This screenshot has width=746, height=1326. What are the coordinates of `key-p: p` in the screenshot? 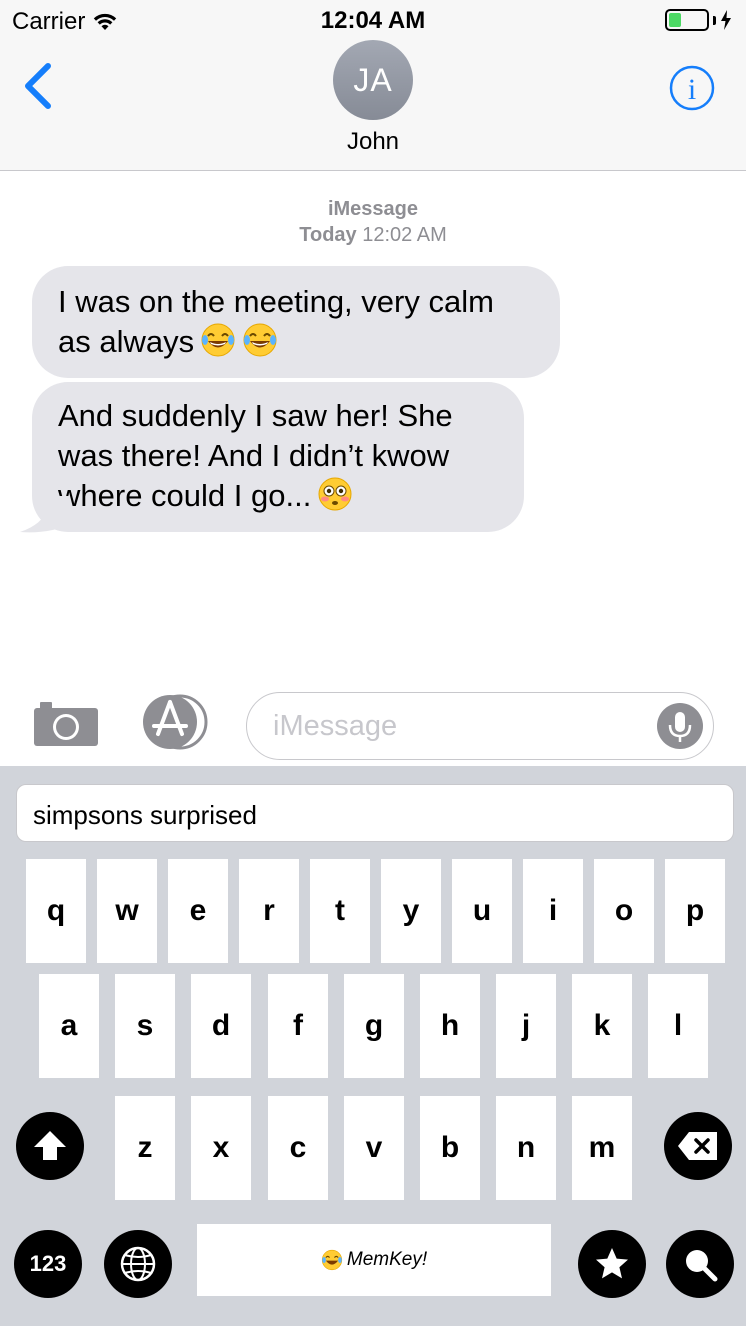 It's located at (695, 911).